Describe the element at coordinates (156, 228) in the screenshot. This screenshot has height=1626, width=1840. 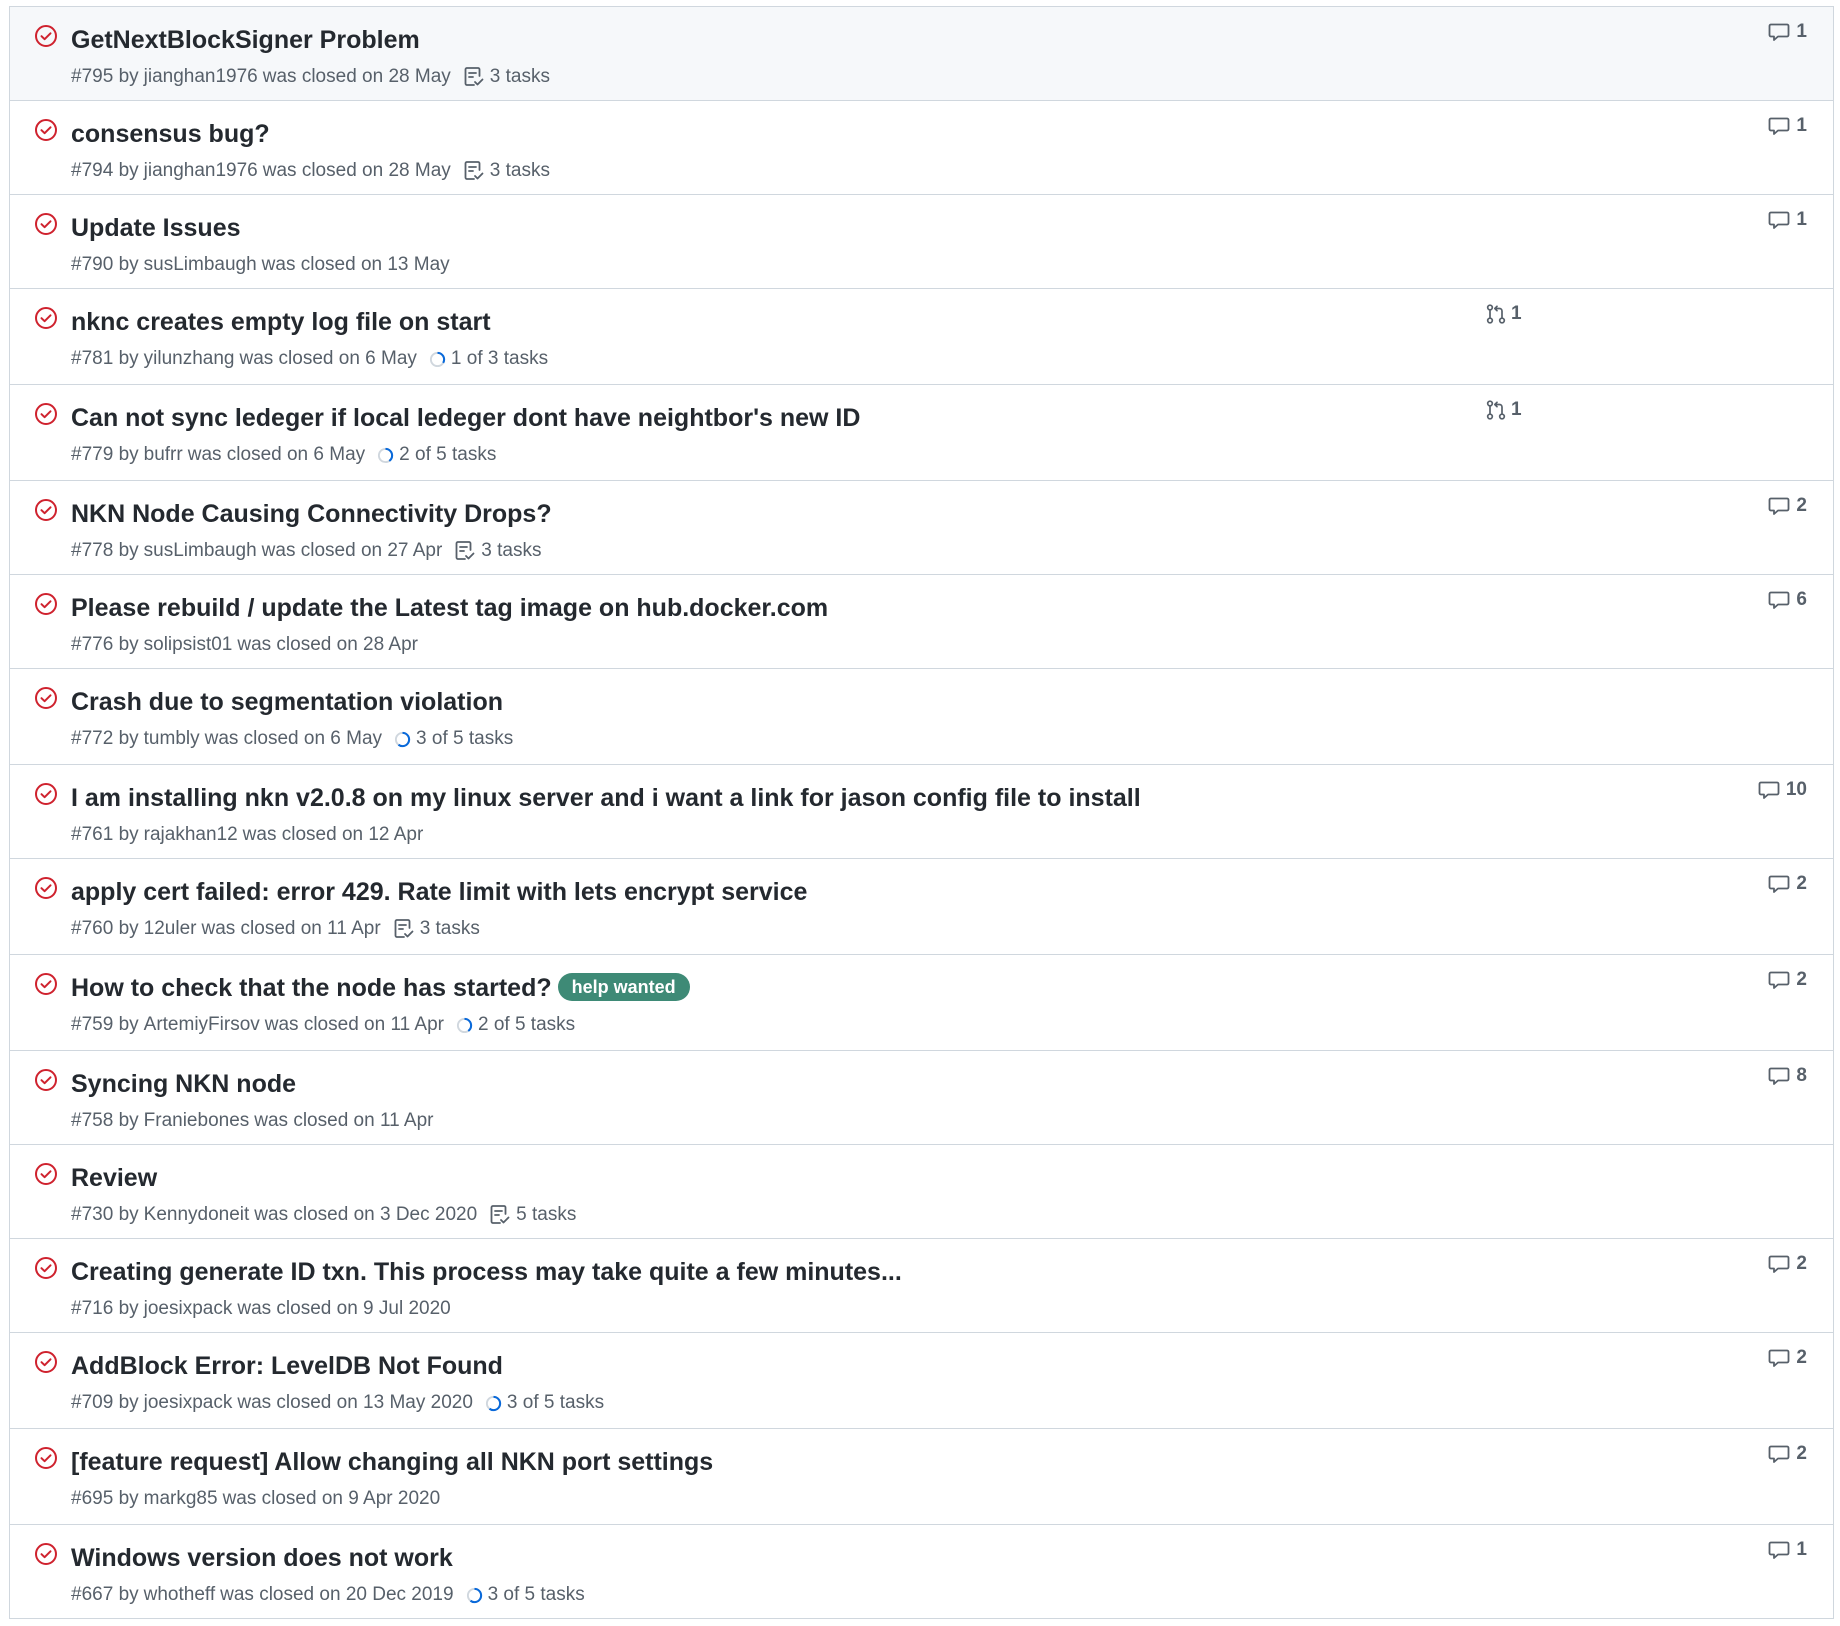
I see `issue-title-link: Update Issues` at that location.